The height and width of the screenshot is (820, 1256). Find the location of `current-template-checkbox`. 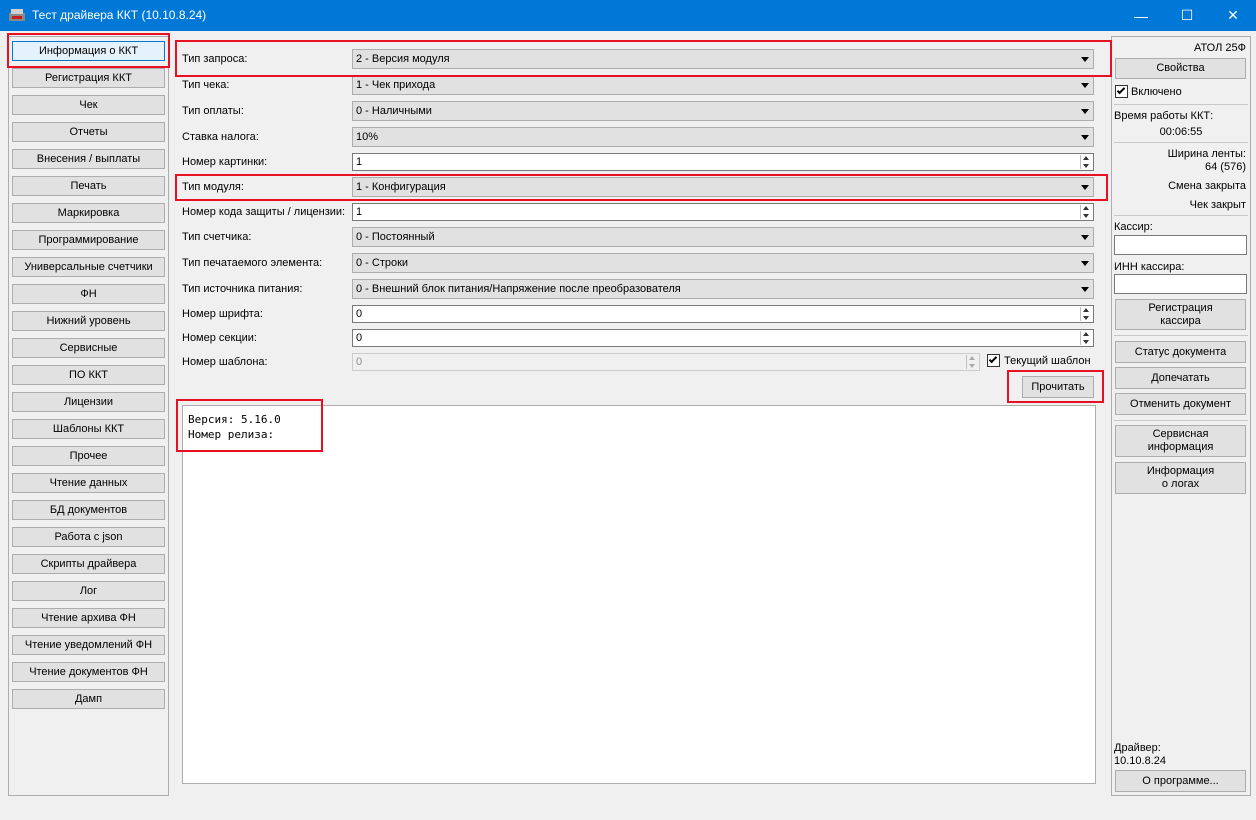

current-template-checkbox is located at coordinates (993, 360).